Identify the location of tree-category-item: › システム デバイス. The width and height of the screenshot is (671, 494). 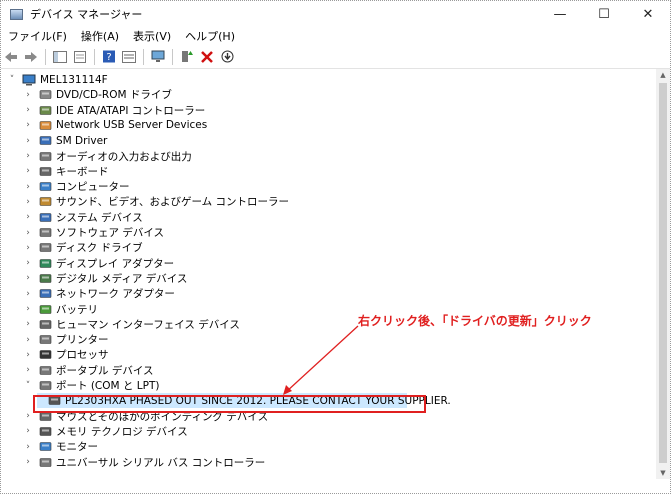
(83, 217).